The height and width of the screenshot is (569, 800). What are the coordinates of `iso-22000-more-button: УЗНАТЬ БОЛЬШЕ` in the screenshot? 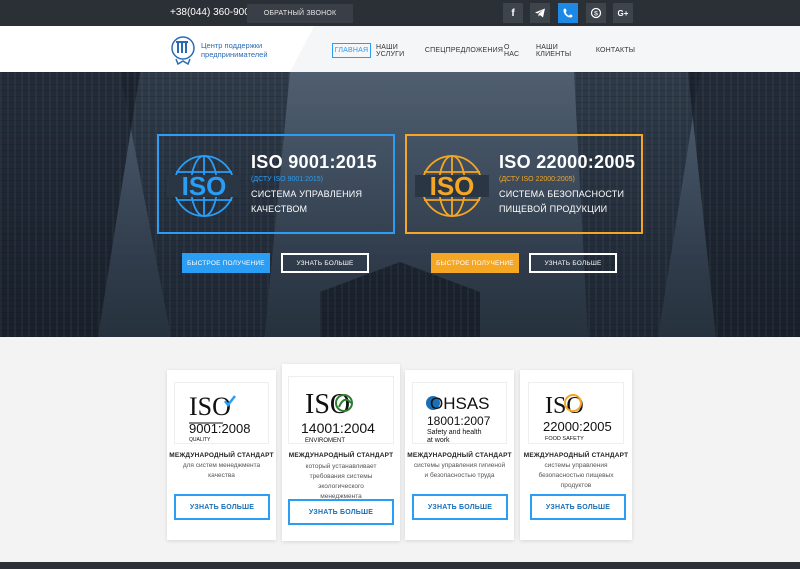 It's located at (573, 263).